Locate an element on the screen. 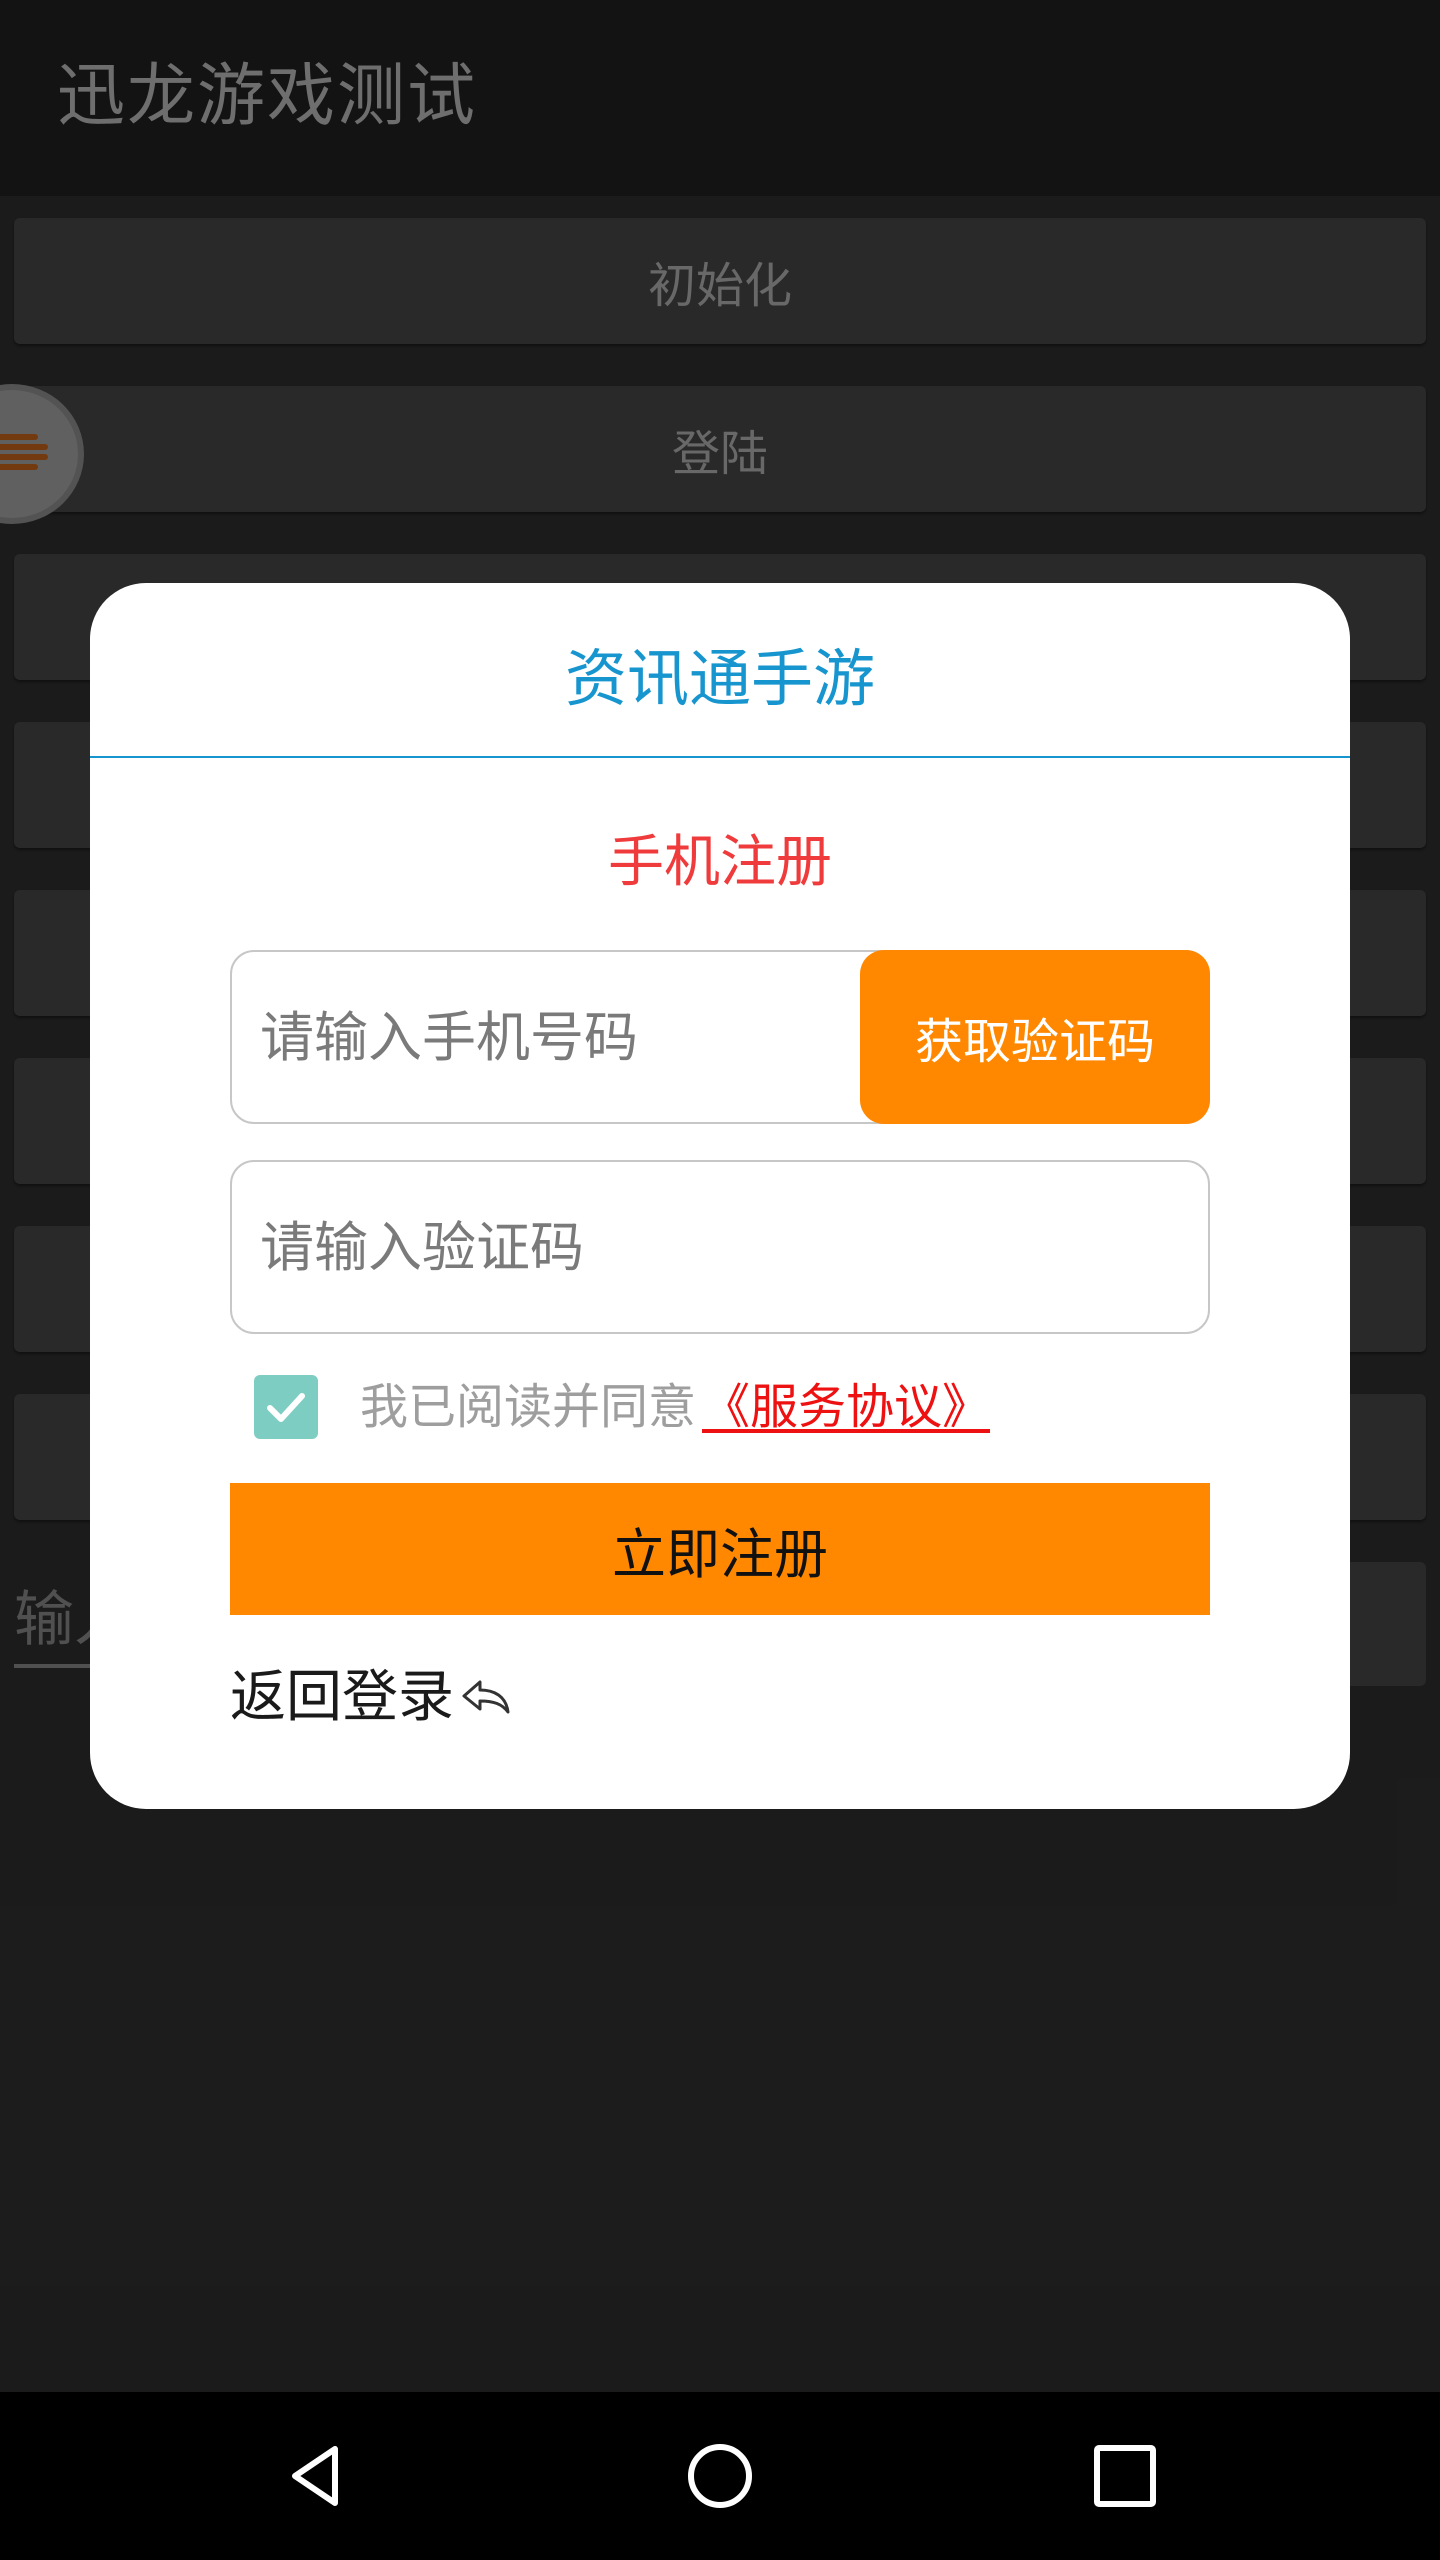  phone-input is located at coordinates (540, 1037).